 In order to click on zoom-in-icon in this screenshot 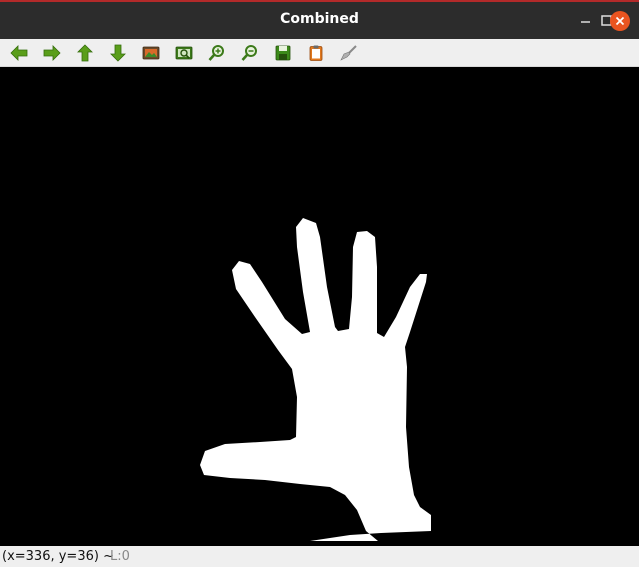, I will do `click(216, 53)`.